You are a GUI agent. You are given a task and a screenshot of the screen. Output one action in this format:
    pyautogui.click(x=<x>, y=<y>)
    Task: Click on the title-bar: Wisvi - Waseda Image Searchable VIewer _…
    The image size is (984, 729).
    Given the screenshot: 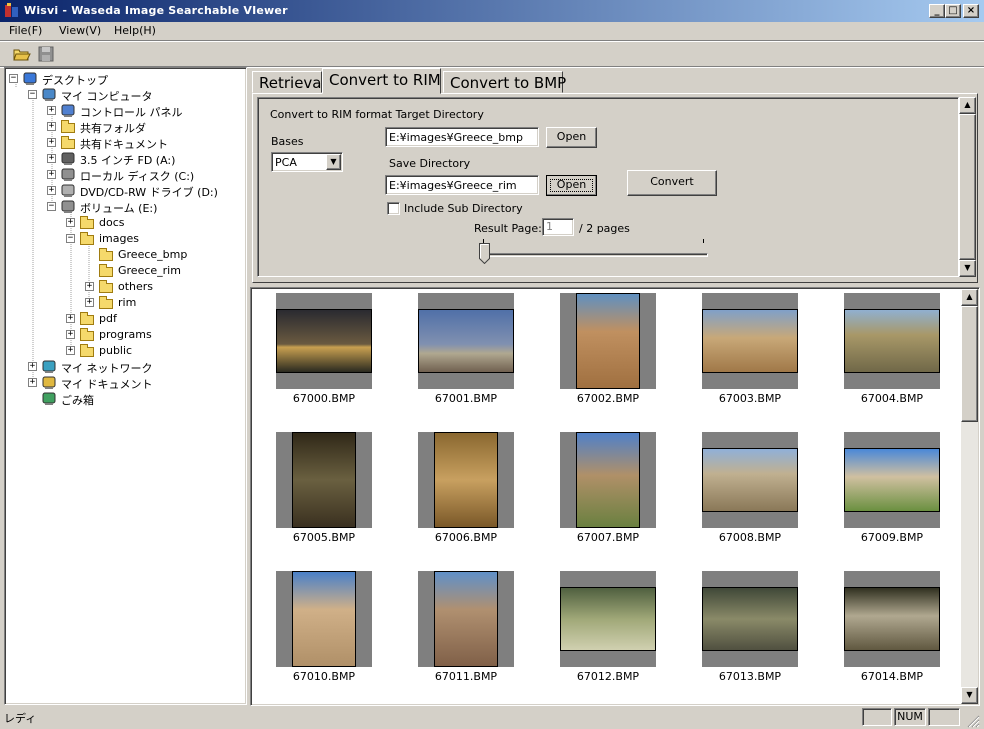 What is the action you would take?
    pyautogui.click(x=492, y=11)
    